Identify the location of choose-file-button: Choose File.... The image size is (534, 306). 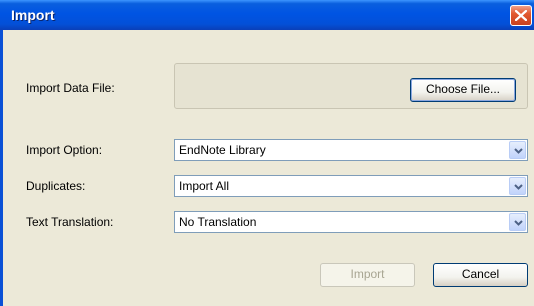
(463, 90).